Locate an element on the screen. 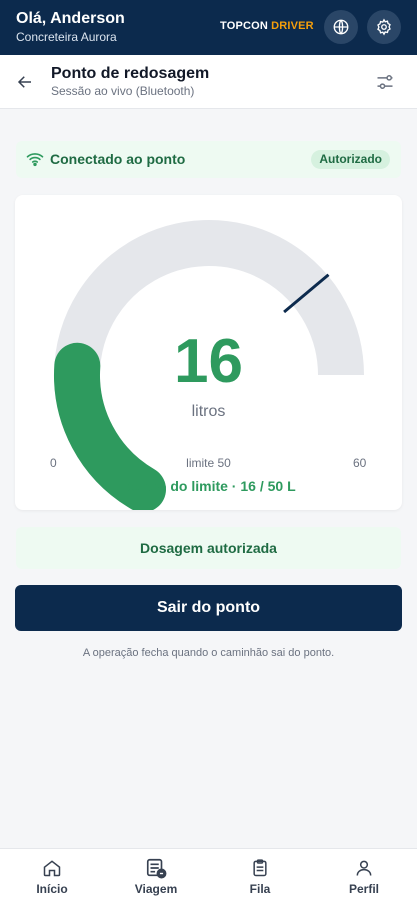  filter-button is located at coordinates (385, 82).